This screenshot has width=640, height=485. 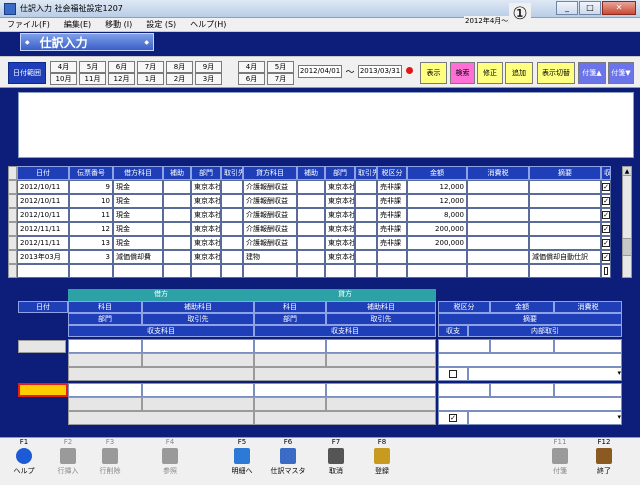 What do you see at coordinates (280, 67) in the screenshot?
I see `month-button: 5月` at bounding box center [280, 67].